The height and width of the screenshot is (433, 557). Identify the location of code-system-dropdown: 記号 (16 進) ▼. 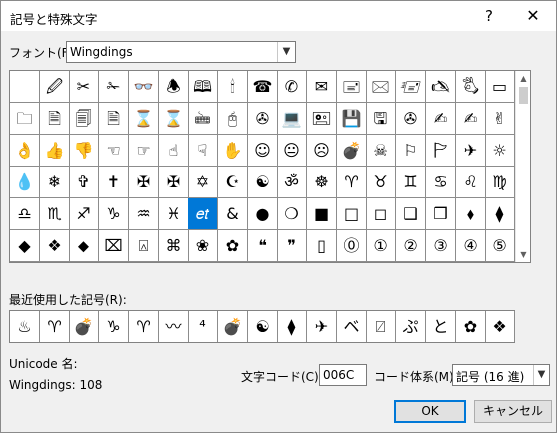
(501, 375).